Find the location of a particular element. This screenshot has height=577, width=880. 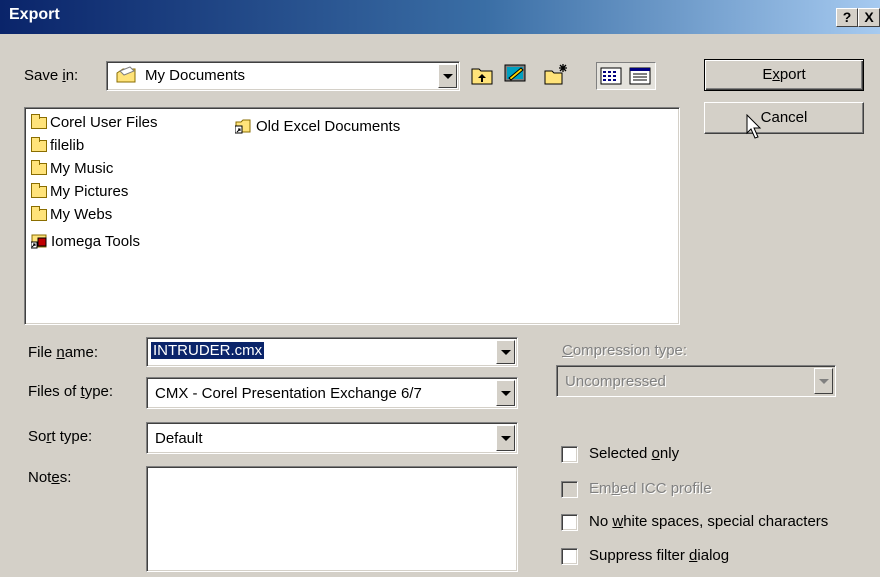

list-item: My Pictures is located at coordinates (79, 194).